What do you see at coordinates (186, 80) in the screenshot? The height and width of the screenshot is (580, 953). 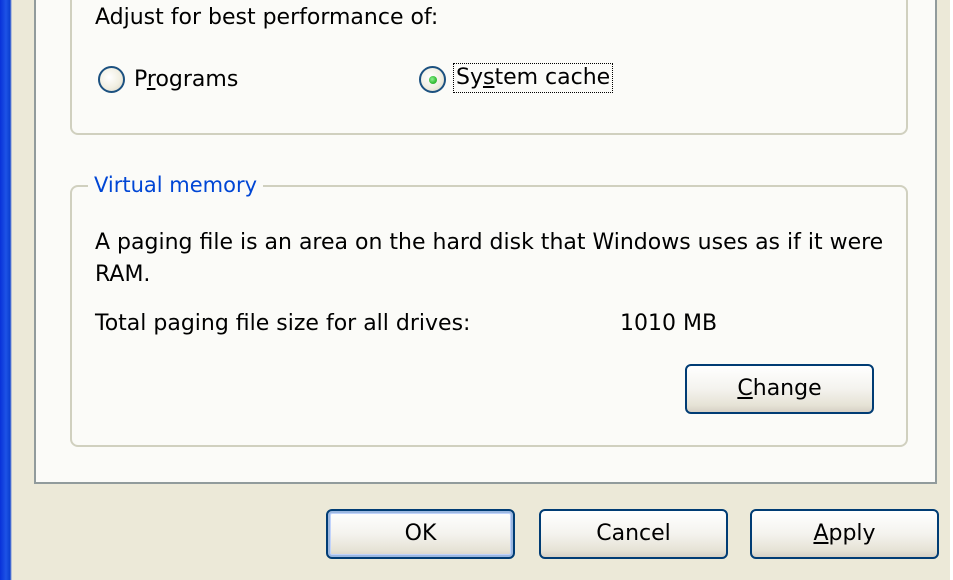 I see `programs-radio-label: Programs` at bounding box center [186, 80].